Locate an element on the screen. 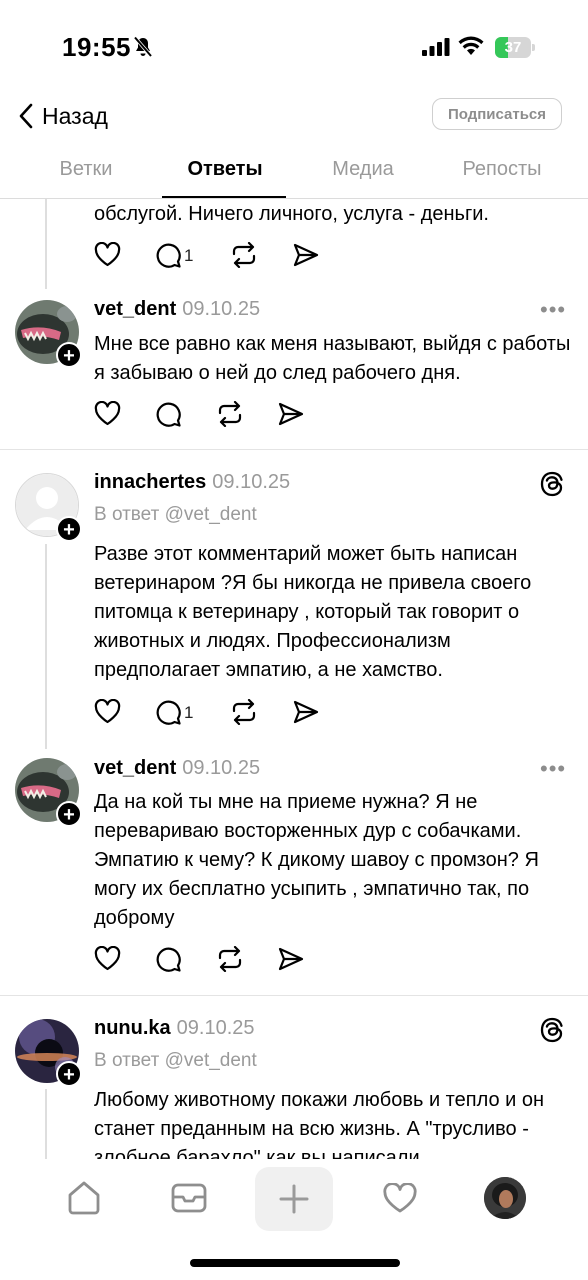  bell-muted-icon is located at coordinates (143, 47).